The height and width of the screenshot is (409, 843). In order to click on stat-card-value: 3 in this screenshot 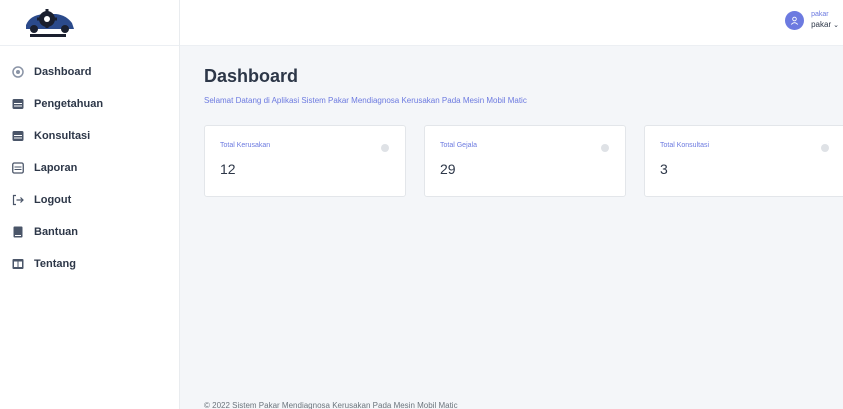, I will do `click(664, 169)`.